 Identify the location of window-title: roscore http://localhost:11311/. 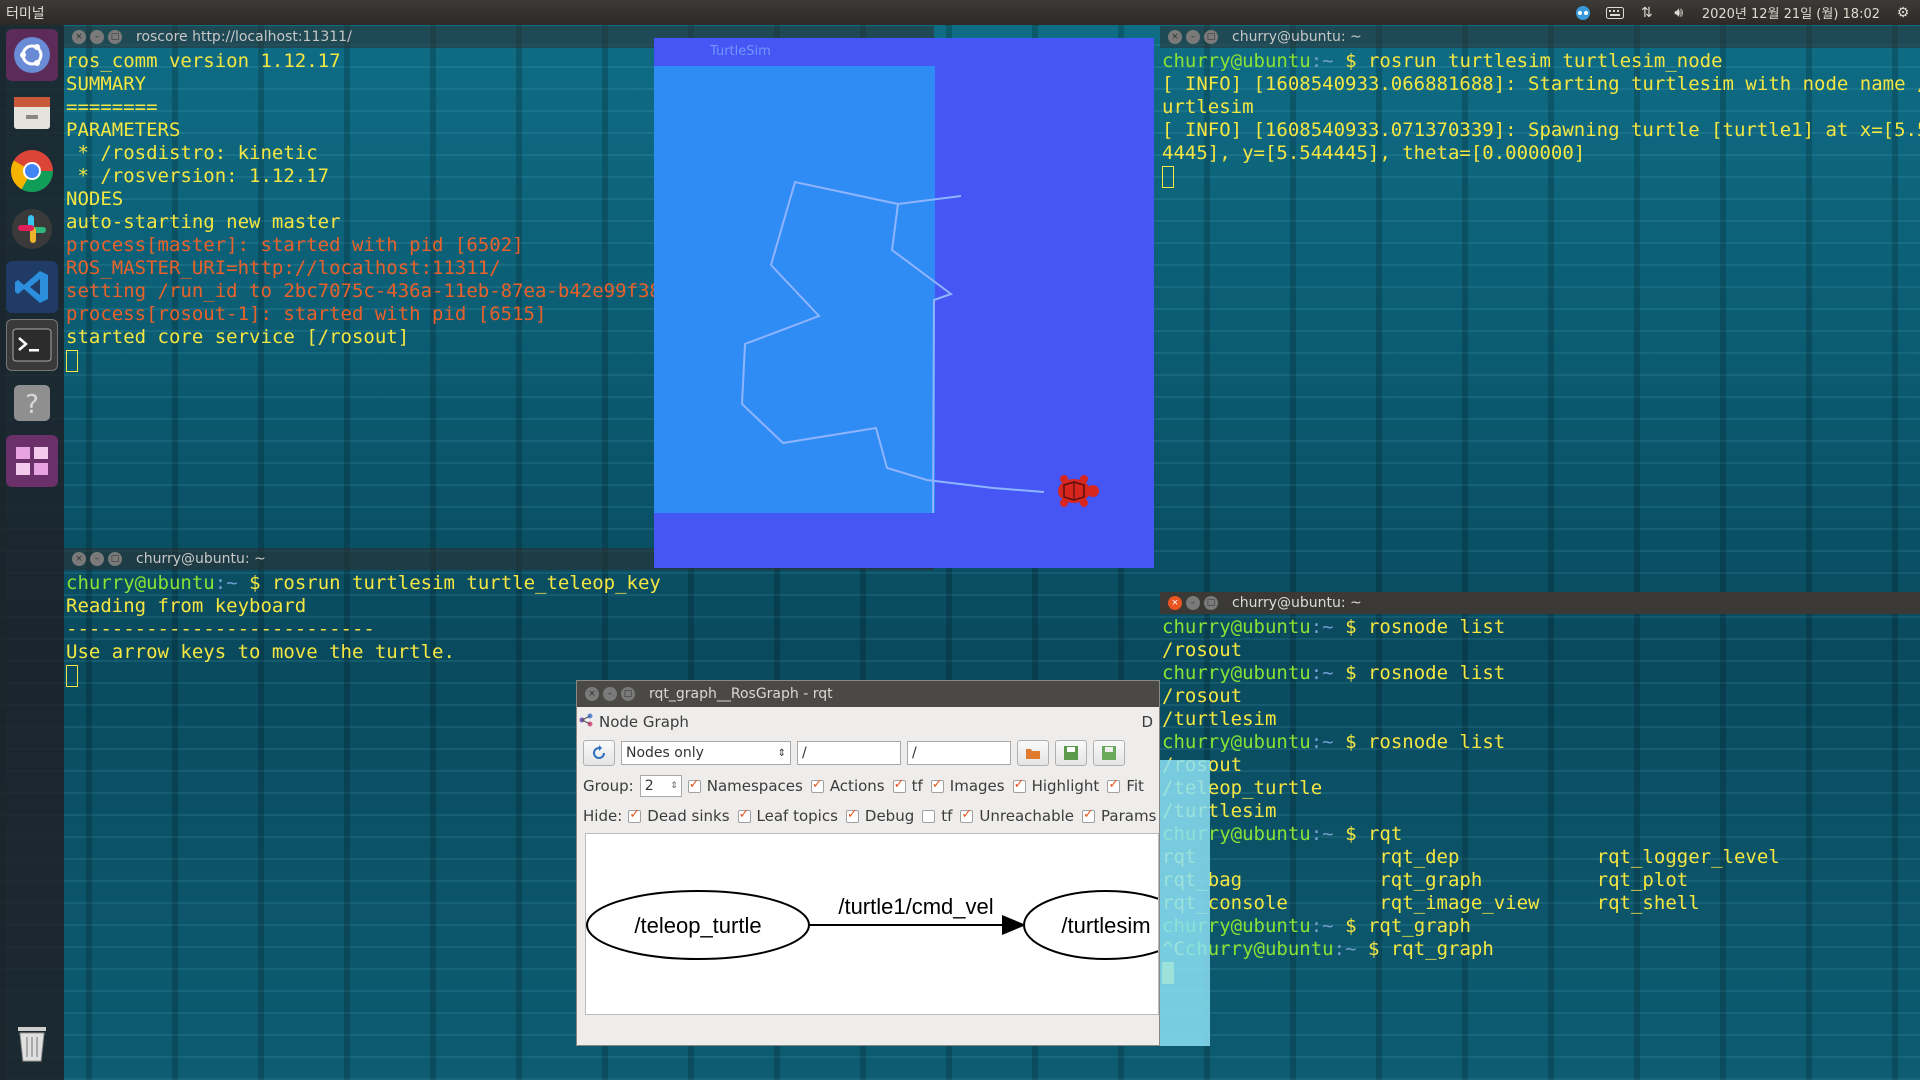
(244, 37).